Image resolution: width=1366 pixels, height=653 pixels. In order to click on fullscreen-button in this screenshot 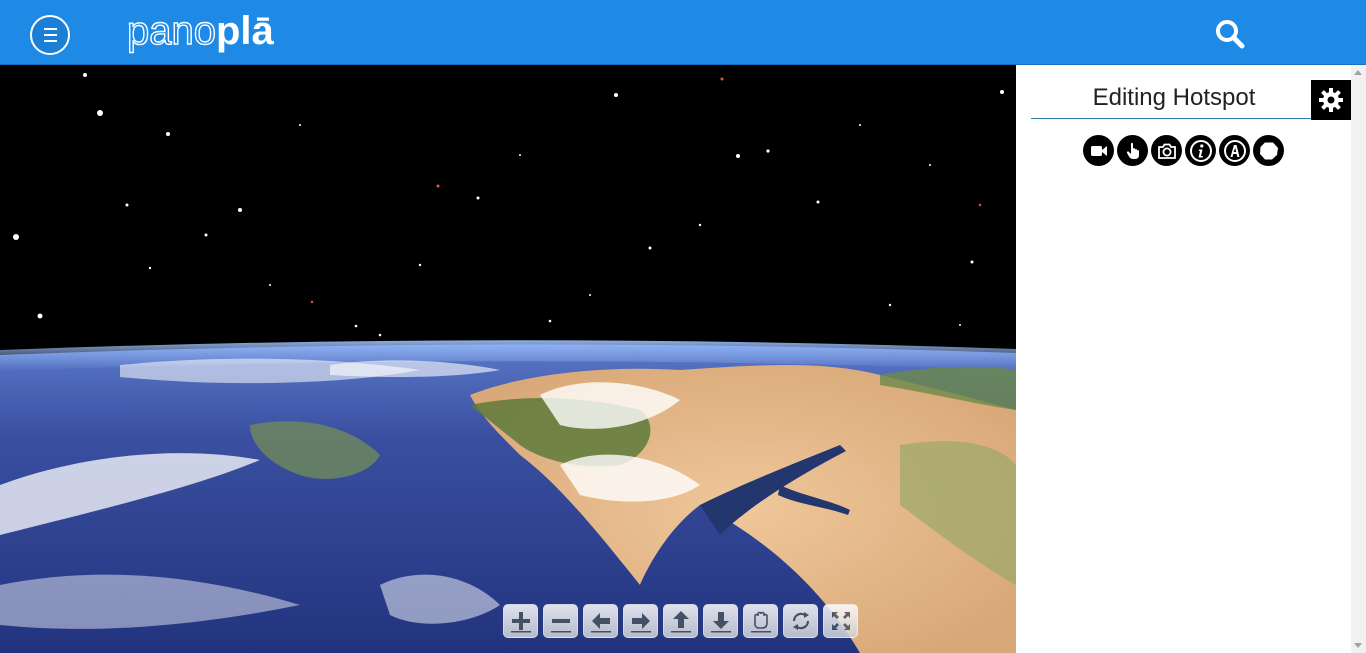, I will do `click(840, 621)`.